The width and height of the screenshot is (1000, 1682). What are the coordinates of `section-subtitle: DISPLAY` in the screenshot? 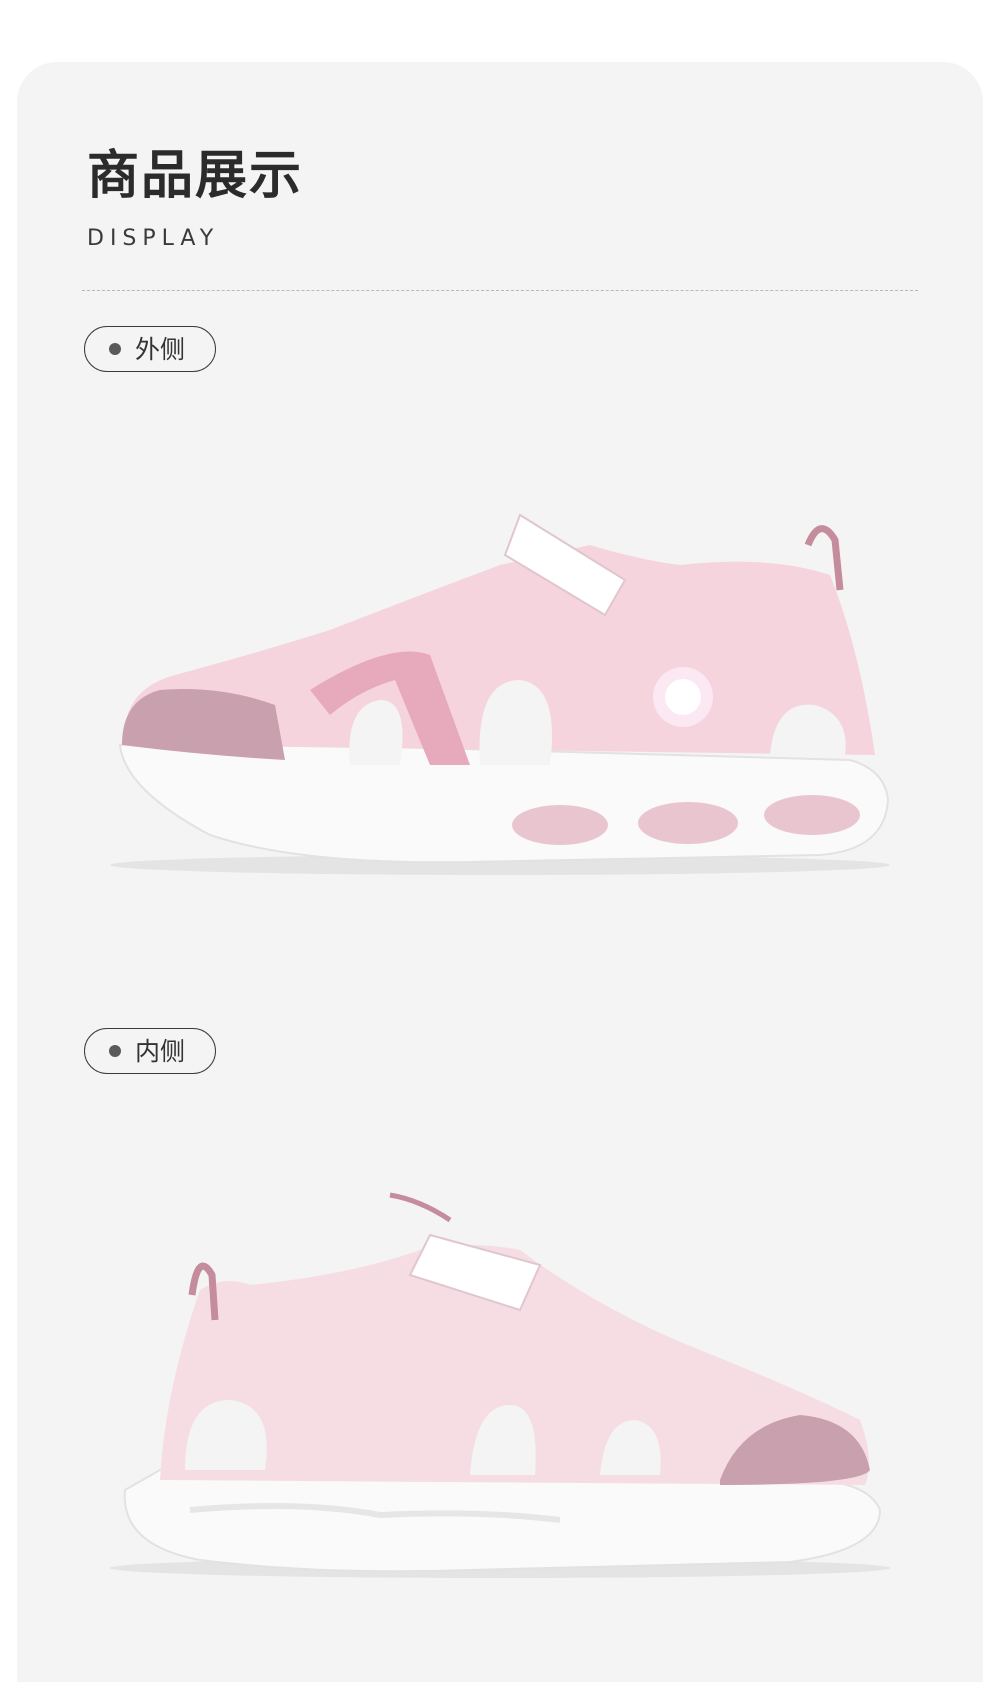 It's located at (153, 238).